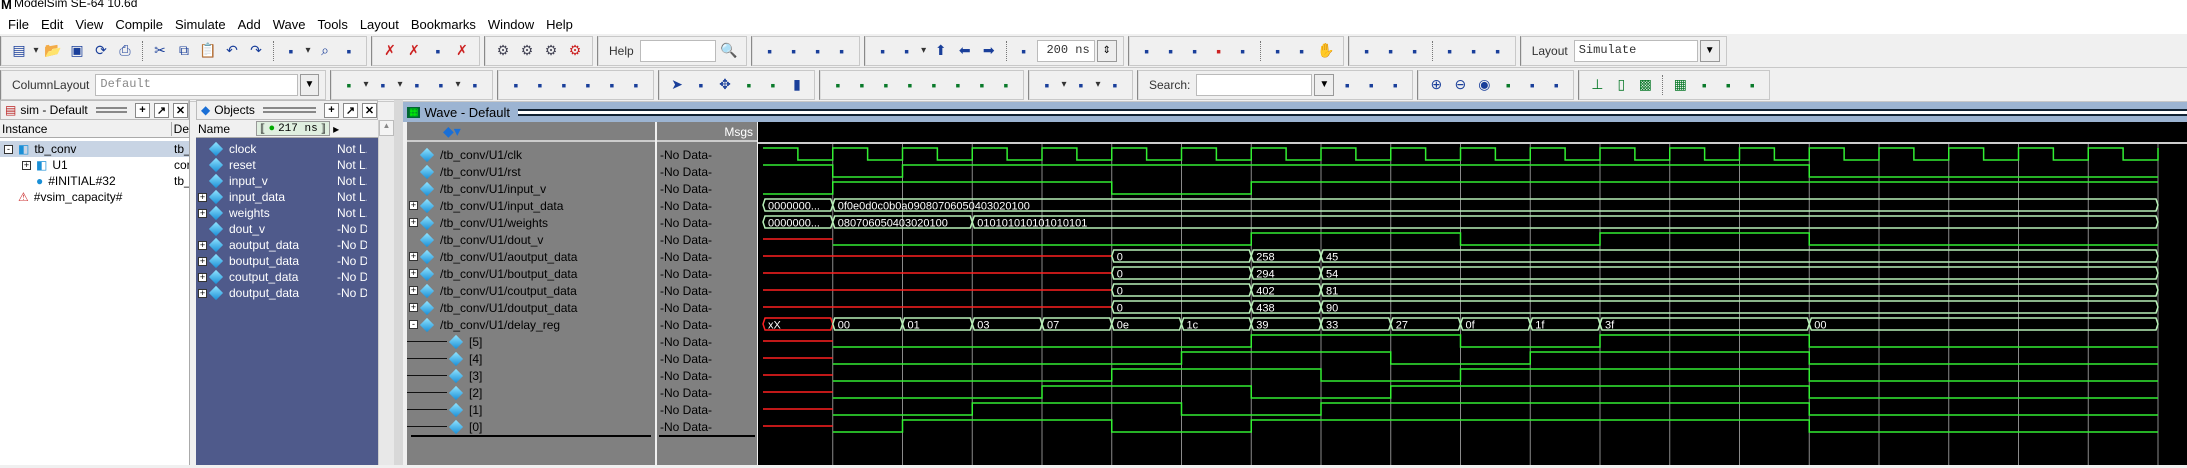 This screenshot has width=2187, height=468. What do you see at coordinates (531, 256) in the screenshot?
I see `wave-signal-row: + /tb_conv/U1/aoutput_data` at bounding box center [531, 256].